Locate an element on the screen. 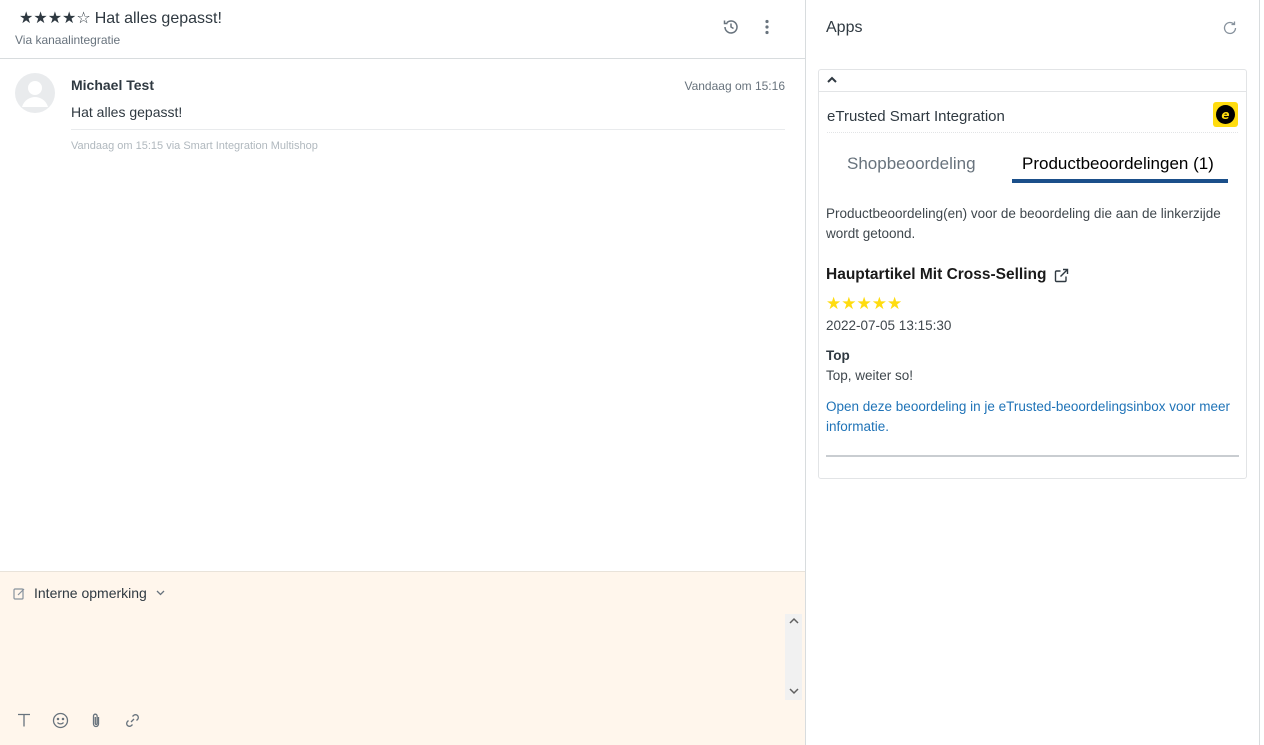 This screenshot has width=1264, height=745. chevron-up-icon is located at coordinates (833, 80).